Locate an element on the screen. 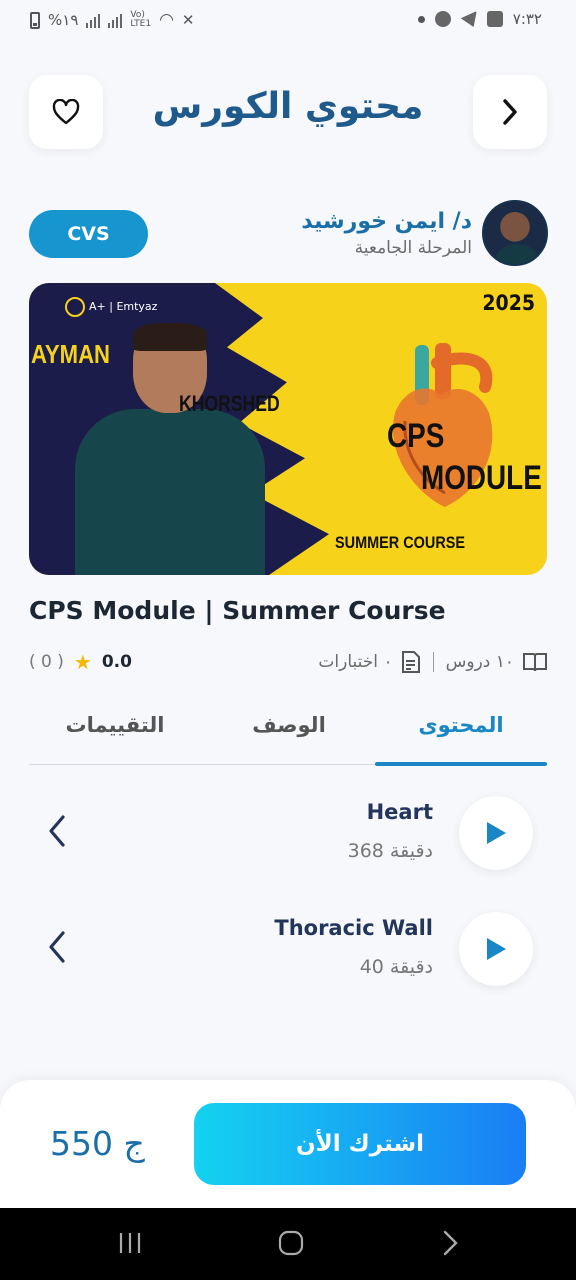  whatsapp-icon is located at coordinates (442, 19).